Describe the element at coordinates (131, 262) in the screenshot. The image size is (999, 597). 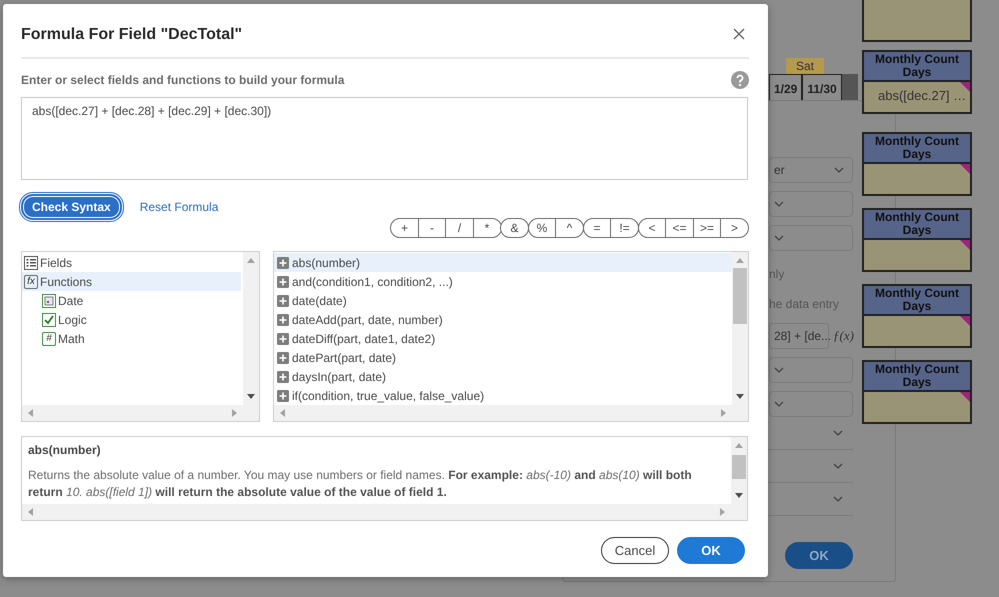
I see `tree-item: Fields` at that location.